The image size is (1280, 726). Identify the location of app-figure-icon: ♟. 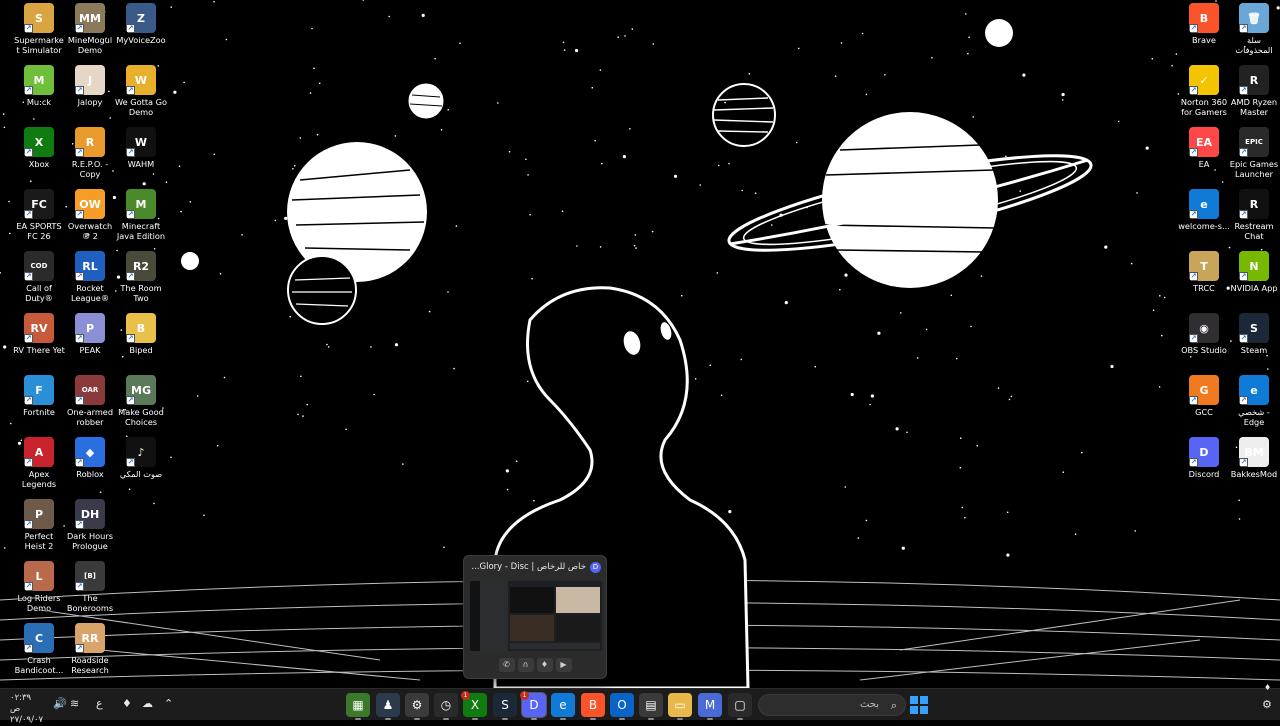
(388, 706).